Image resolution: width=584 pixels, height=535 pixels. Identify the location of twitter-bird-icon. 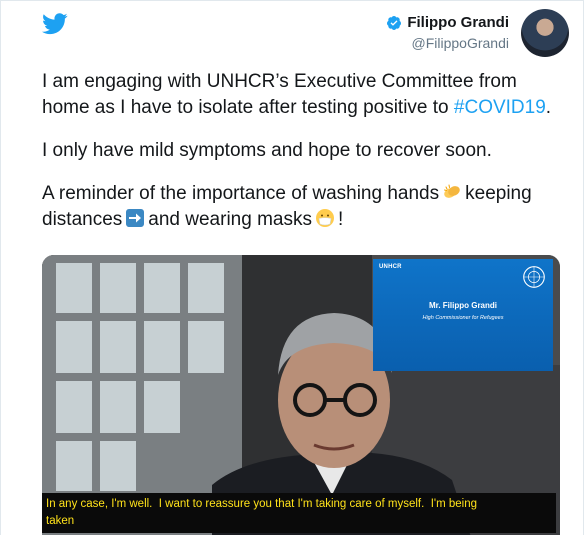
(55, 24).